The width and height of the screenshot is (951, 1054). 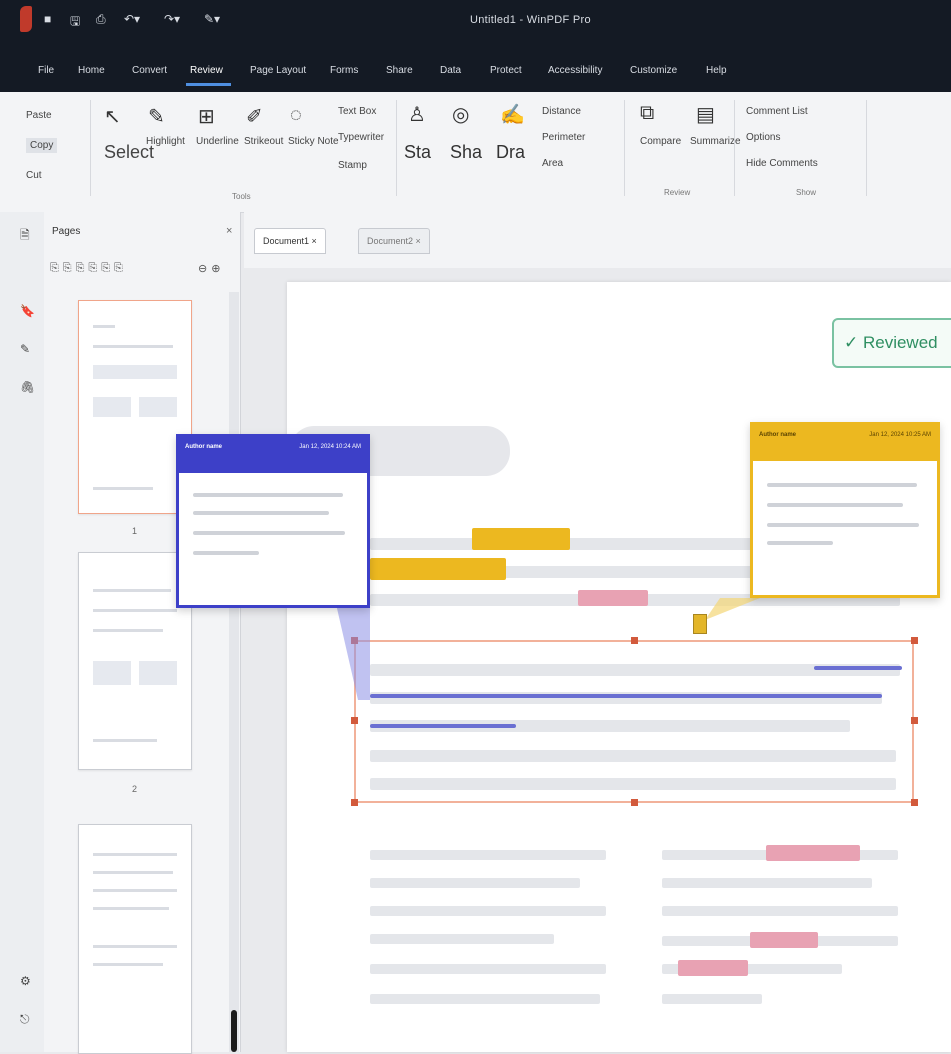 I want to click on comment-date: Jan 12, 2024 10:24 AM, so click(x=330, y=447).